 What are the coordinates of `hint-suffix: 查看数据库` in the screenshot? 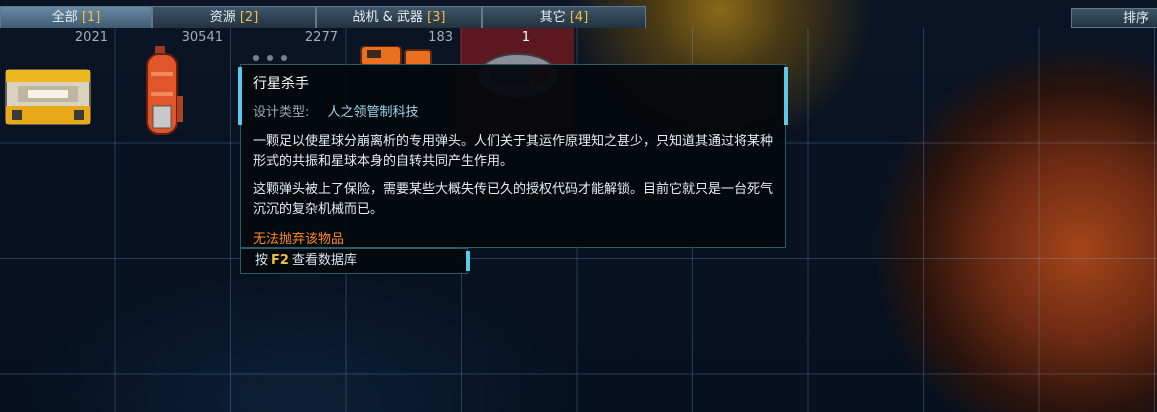 It's located at (324, 260).